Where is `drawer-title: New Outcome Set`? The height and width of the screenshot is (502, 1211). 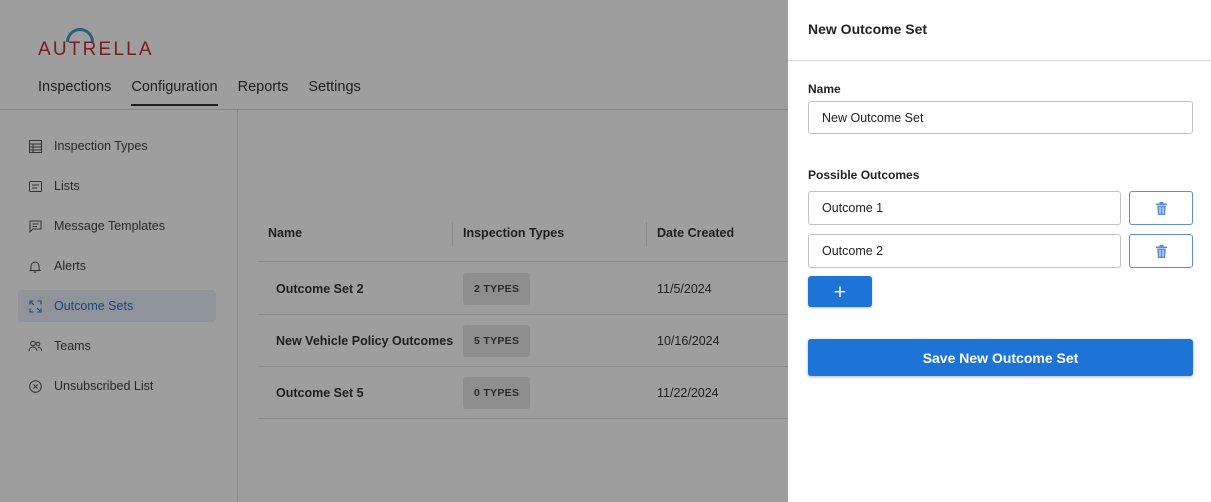 drawer-title: New Outcome Set is located at coordinates (868, 29).